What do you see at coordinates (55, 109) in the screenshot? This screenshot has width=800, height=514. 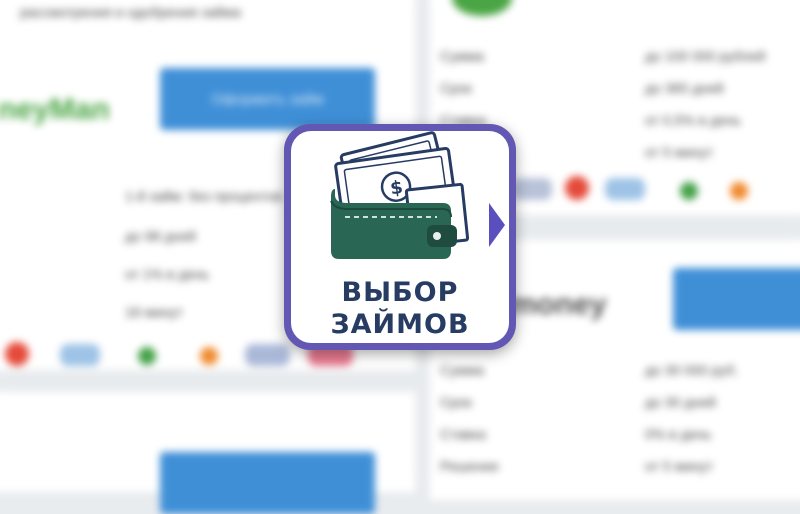 I see `brand-logo-left: neyMan` at bounding box center [55, 109].